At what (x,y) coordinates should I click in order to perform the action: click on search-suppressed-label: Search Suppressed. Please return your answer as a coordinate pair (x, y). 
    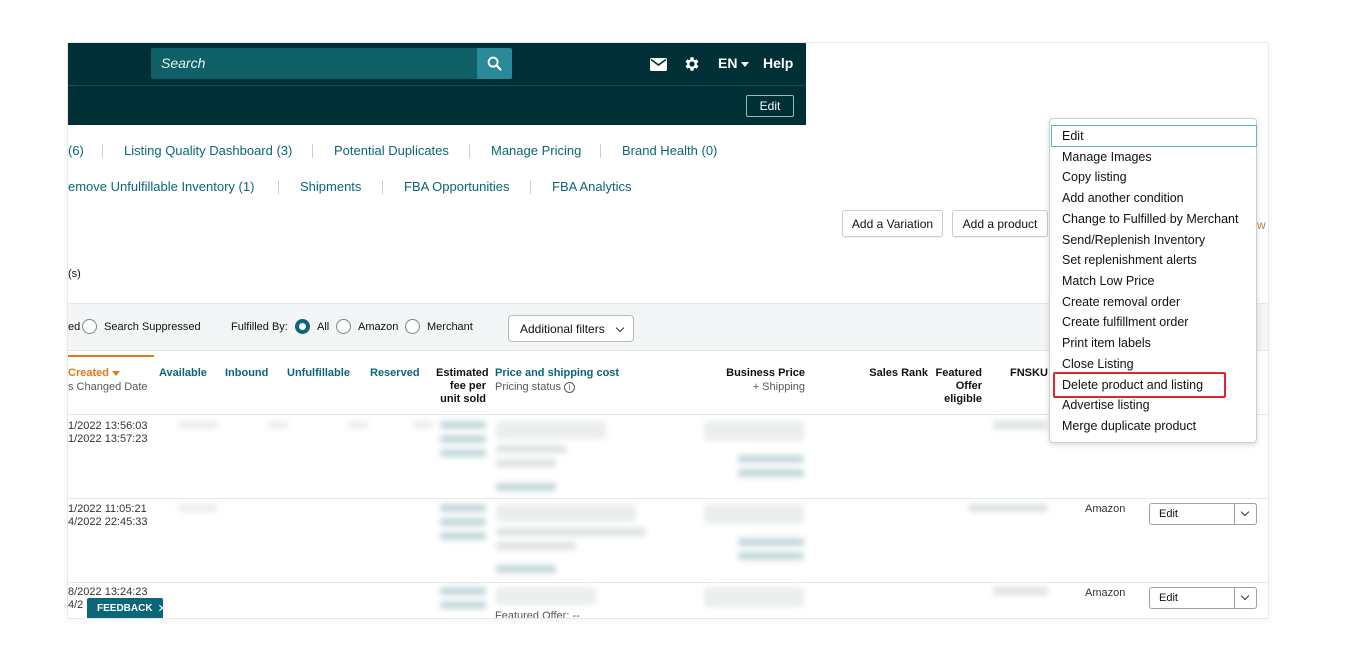
    Looking at the image, I should click on (152, 327).